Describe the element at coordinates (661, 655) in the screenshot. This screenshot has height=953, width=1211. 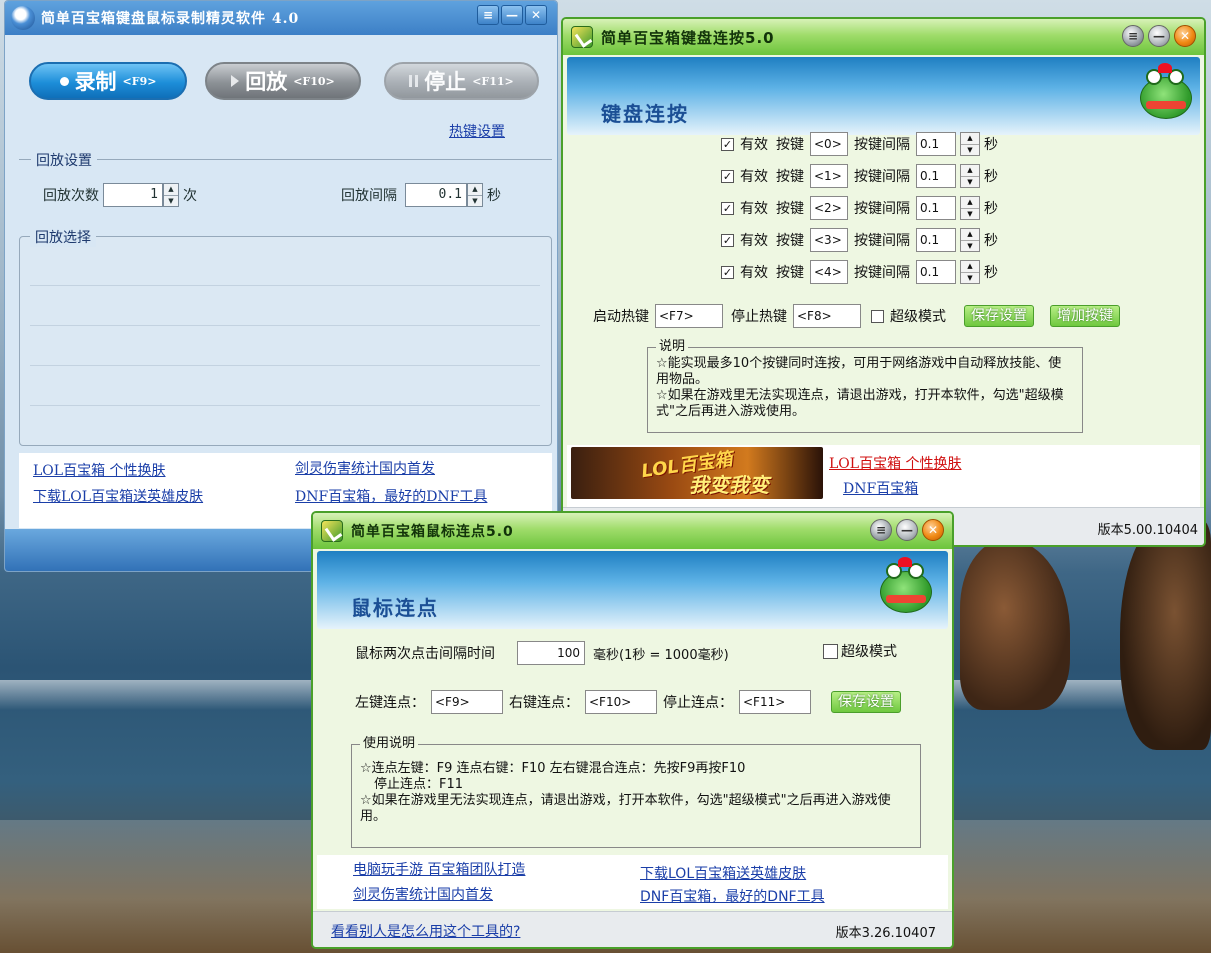
I see `click-interval-unit: 毫秒(1秒 = 1000毫秒)` at that location.